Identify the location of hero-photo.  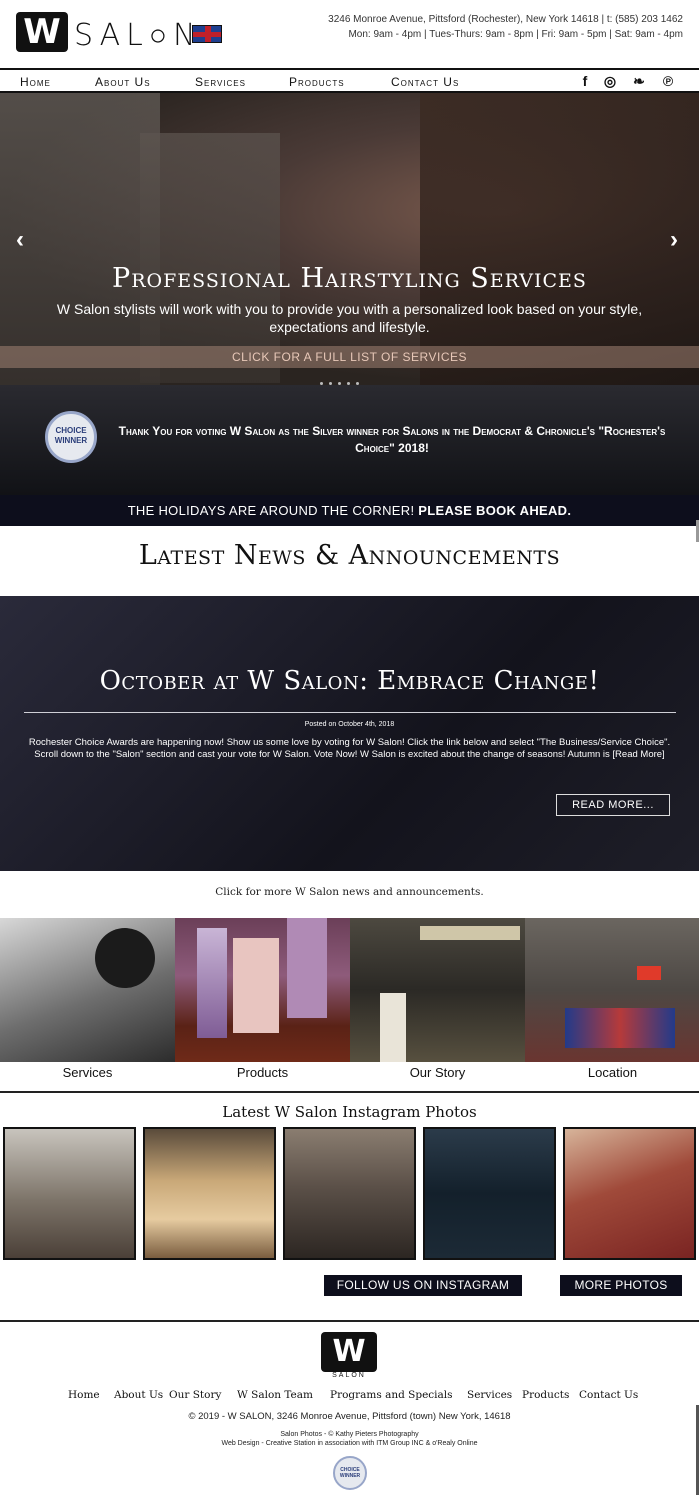
(80, 239).